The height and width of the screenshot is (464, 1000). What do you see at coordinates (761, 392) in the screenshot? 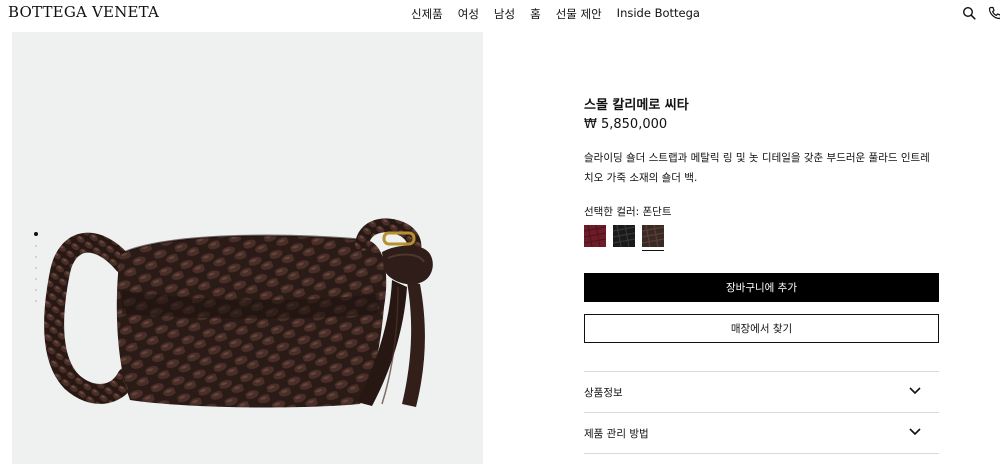
I see `accordion-product-info: 상품정보` at bounding box center [761, 392].